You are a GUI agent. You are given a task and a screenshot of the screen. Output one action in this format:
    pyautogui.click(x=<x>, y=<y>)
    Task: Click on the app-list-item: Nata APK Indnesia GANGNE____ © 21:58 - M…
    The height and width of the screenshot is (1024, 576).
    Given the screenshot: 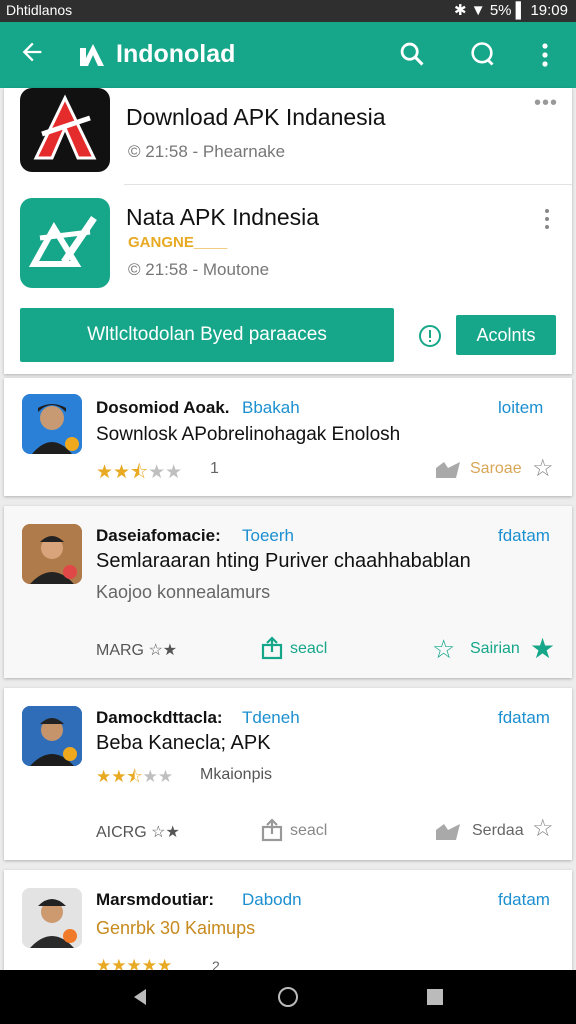 What is the action you would take?
    pyautogui.click(x=288, y=243)
    